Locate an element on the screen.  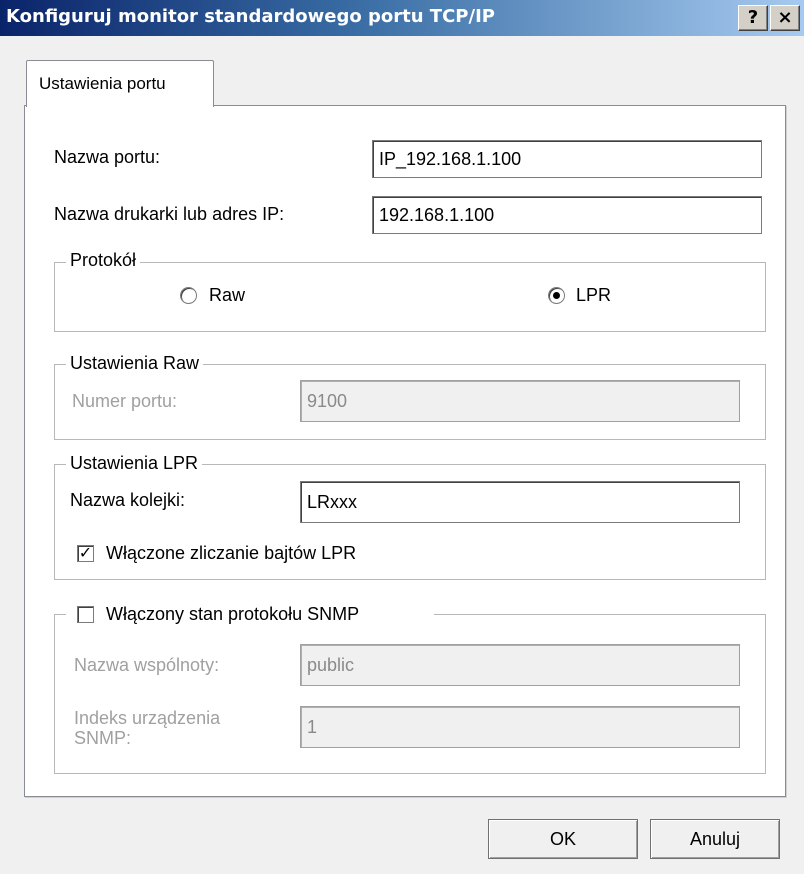
tab-port-settings: Ustawienia portu is located at coordinates (120, 83).